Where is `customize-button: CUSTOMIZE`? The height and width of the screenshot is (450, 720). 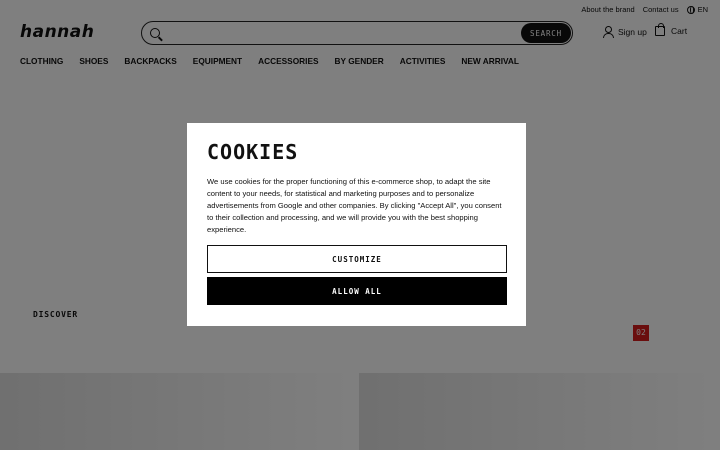 customize-button: CUSTOMIZE is located at coordinates (357, 259).